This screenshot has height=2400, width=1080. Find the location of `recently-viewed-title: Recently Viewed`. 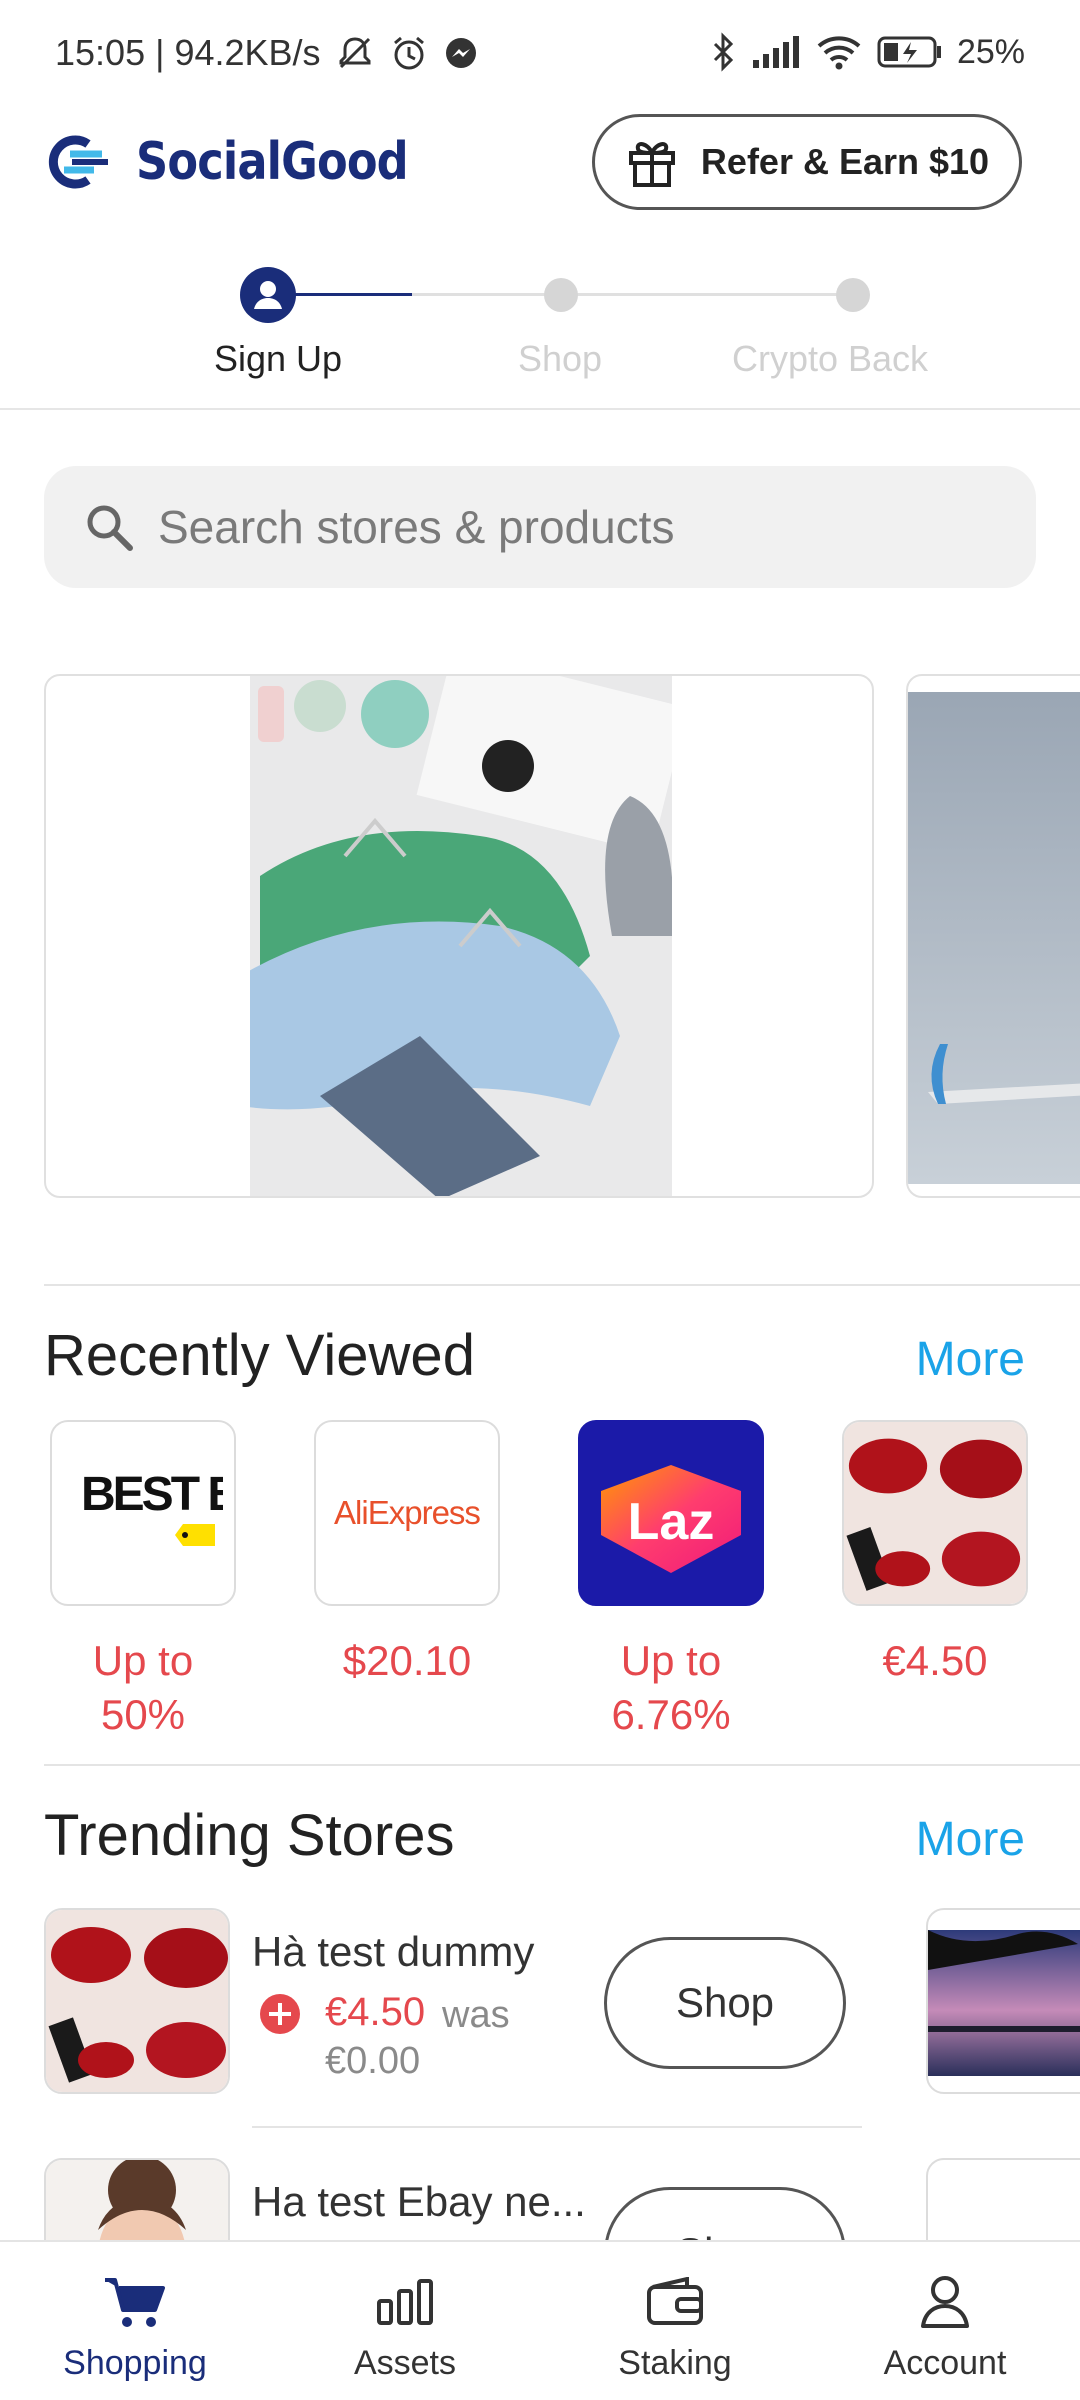

recently-viewed-title: Recently Viewed is located at coordinates (259, 1355).